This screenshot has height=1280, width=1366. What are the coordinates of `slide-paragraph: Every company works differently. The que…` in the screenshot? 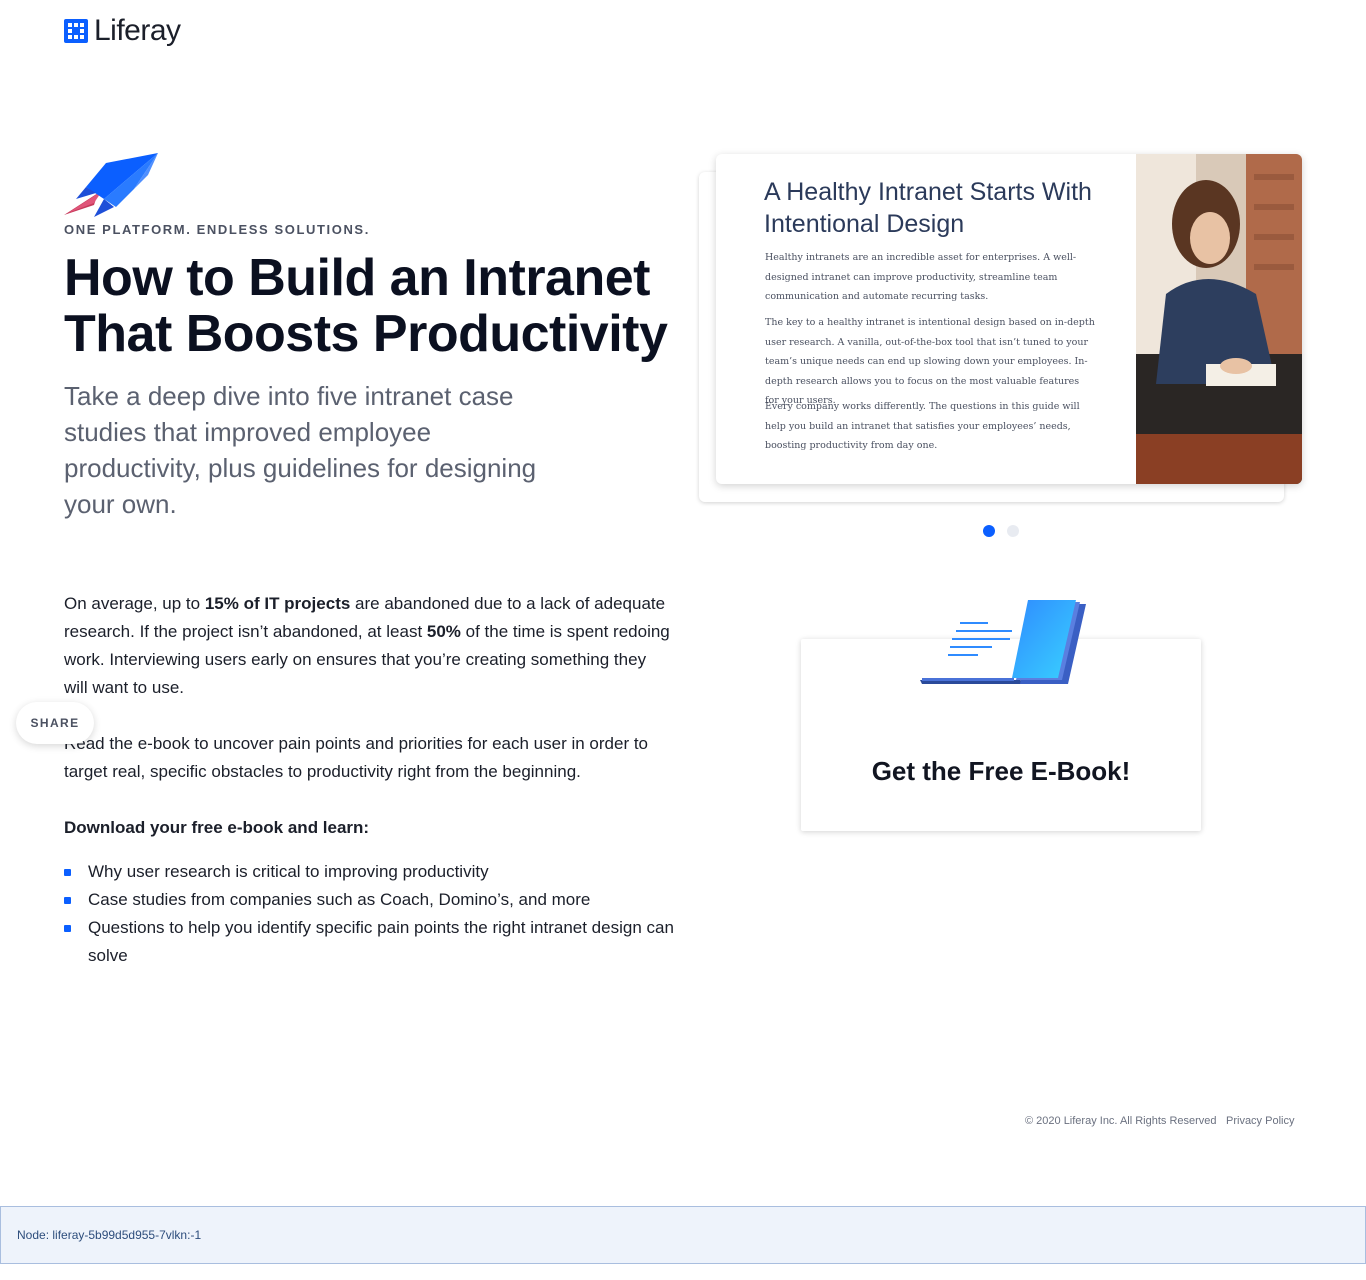 It's located at (922, 426).